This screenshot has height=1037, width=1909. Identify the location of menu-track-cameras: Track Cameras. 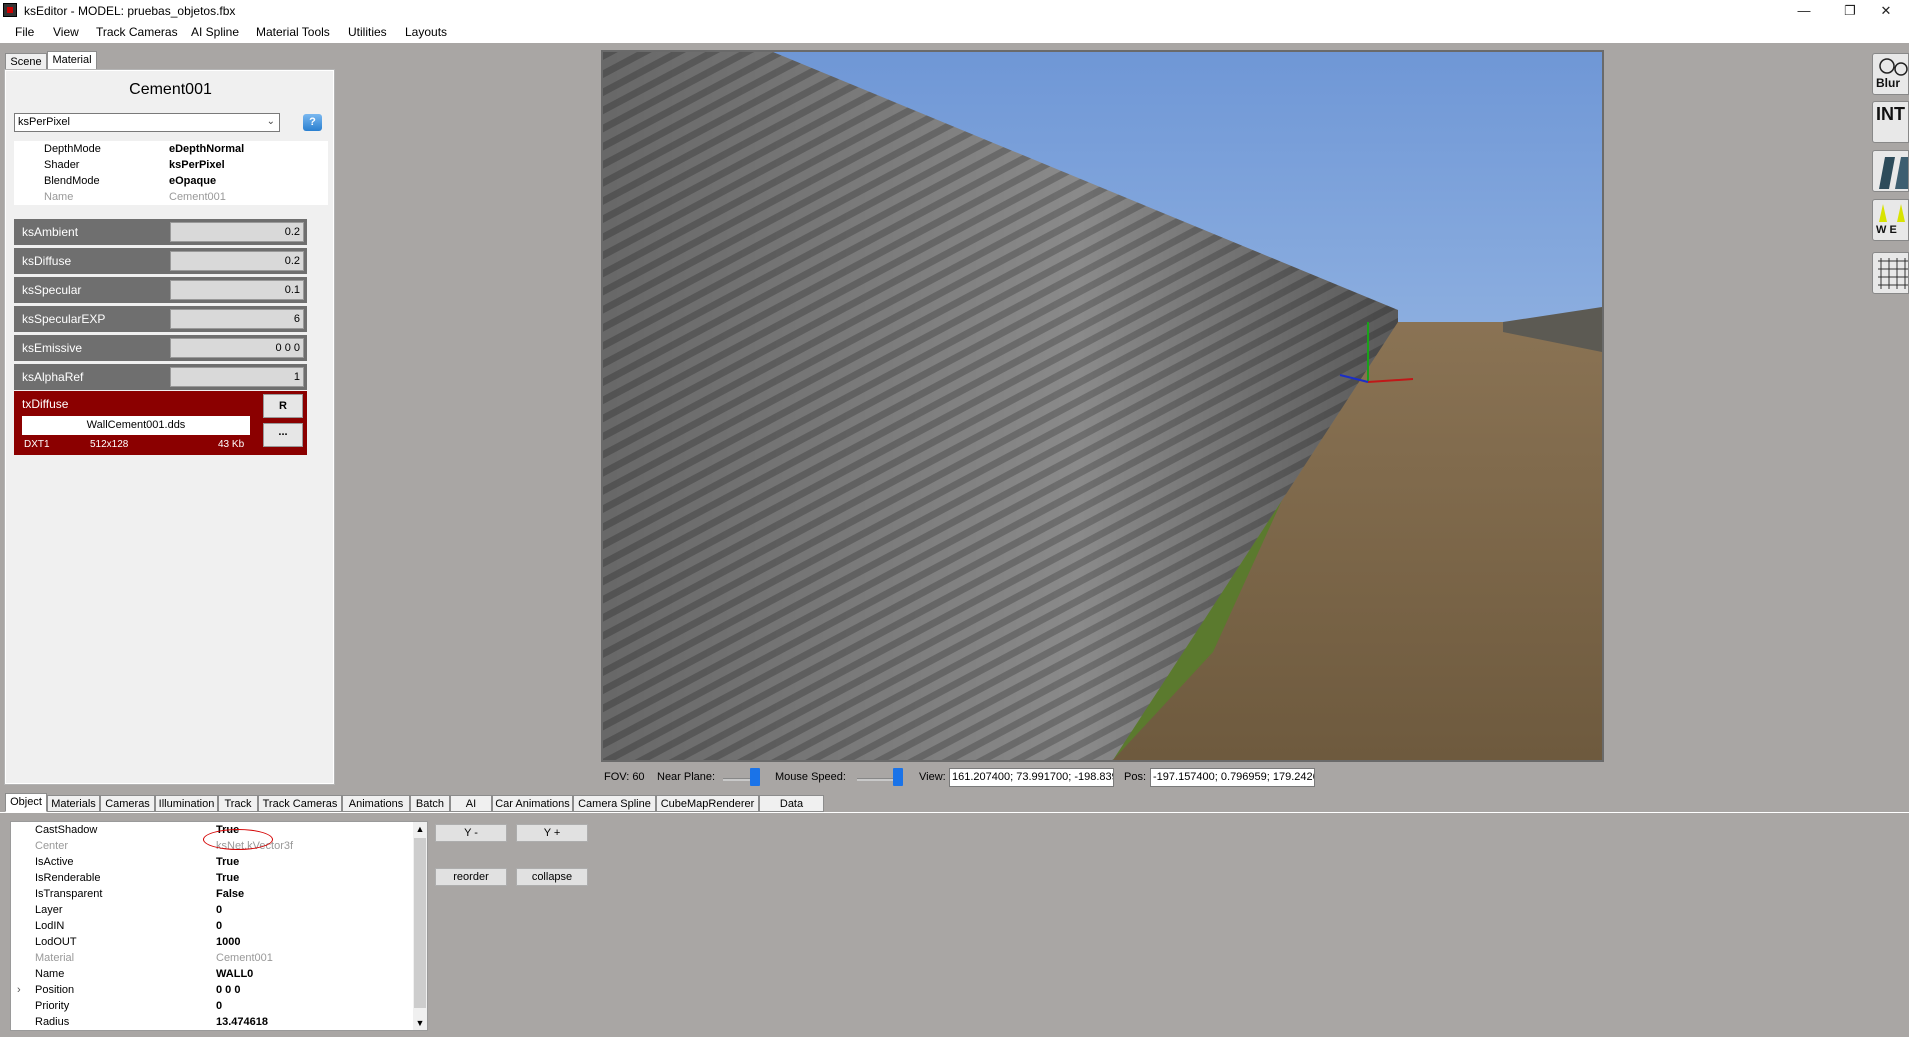
(137, 32).